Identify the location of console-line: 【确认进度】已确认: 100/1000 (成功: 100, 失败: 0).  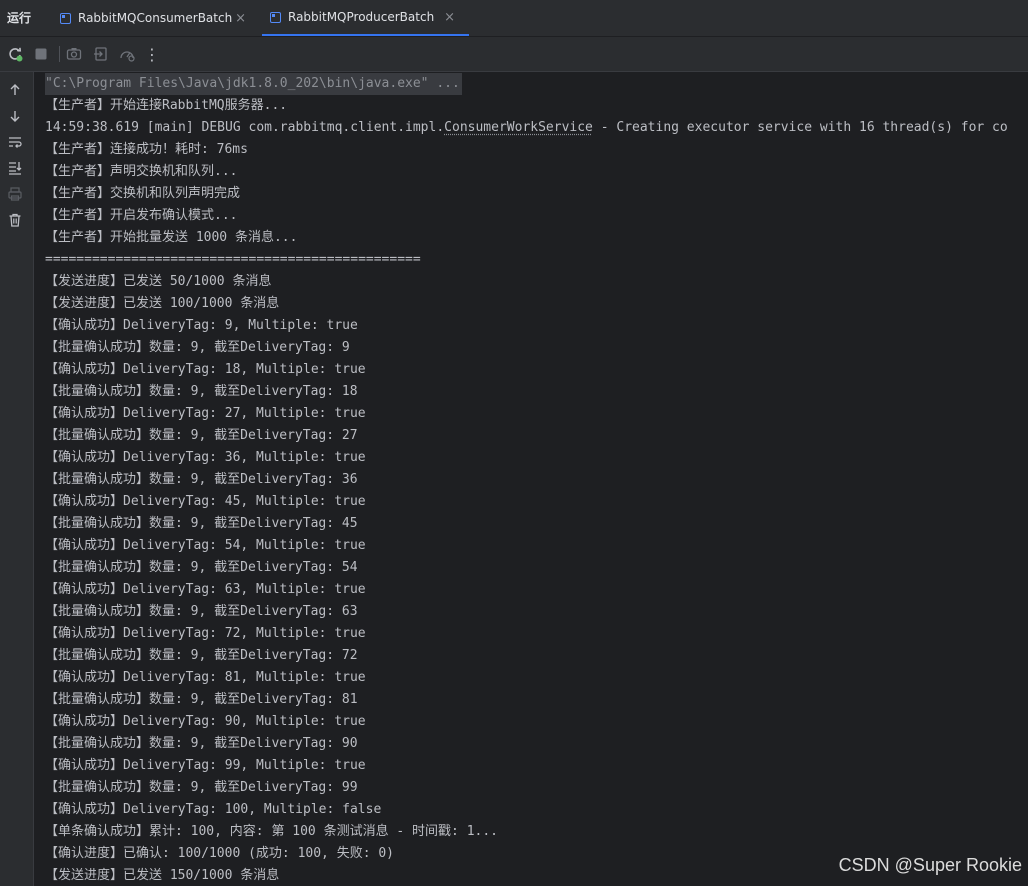
(220, 853).